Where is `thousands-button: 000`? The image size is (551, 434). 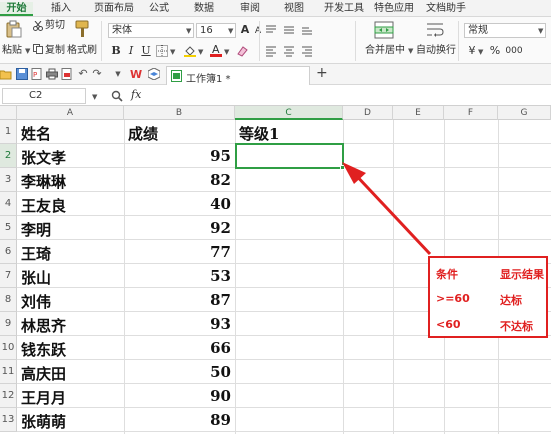
thousands-button: 000 is located at coordinates (514, 51).